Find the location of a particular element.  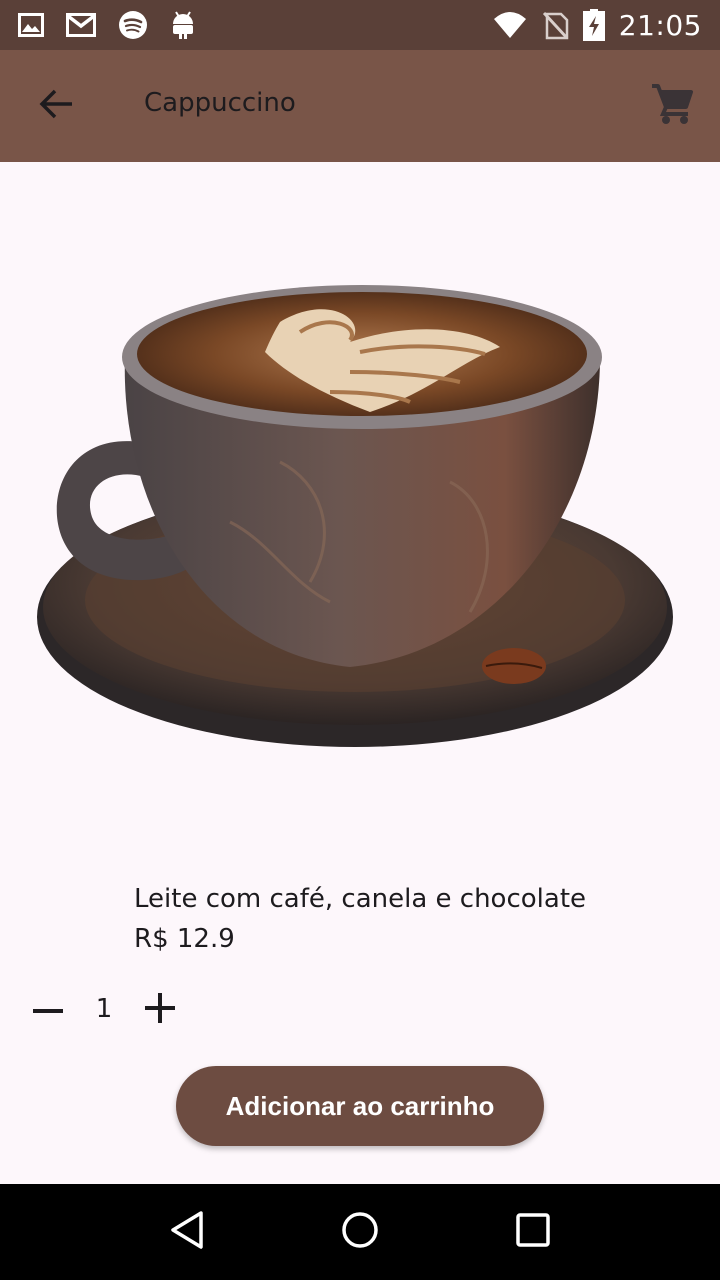

status-right-icons: 21:05 is located at coordinates (597, 25).